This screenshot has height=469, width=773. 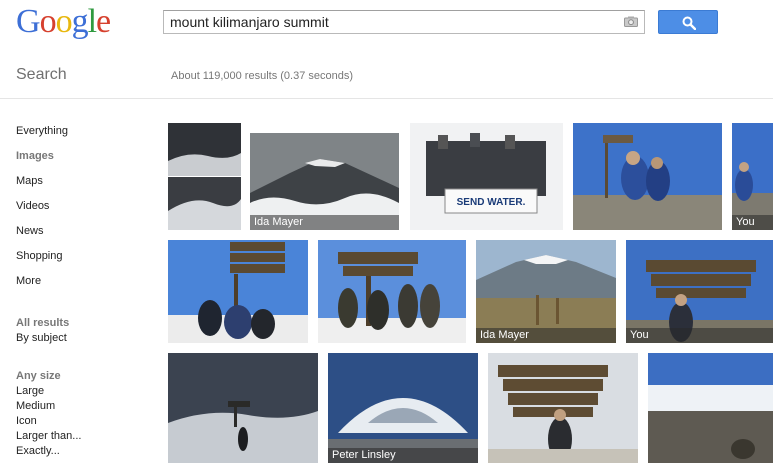 What do you see at coordinates (262, 76) in the screenshot?
I see `result-stats: About 119,000 results (0.37 seconds)` at bounding box center [262, 76].